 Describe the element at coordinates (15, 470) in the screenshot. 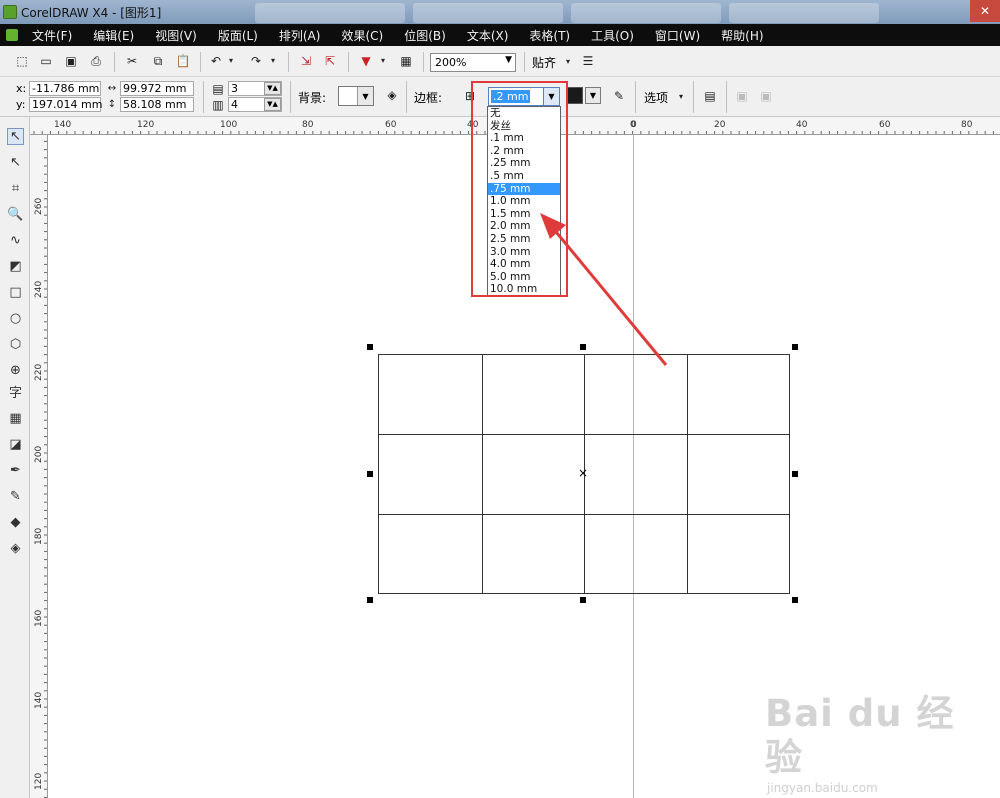

I see `eyedropper-tool-icon: ✒` at that location.